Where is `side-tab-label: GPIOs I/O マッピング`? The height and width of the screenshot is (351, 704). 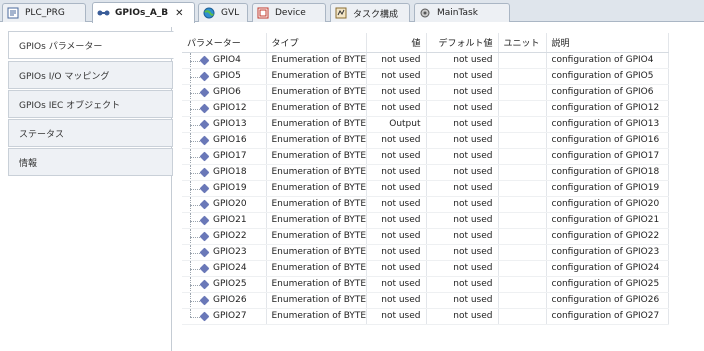 side-tab-label: GPIOs I/O マッピング is located at coordinates (64, 76).